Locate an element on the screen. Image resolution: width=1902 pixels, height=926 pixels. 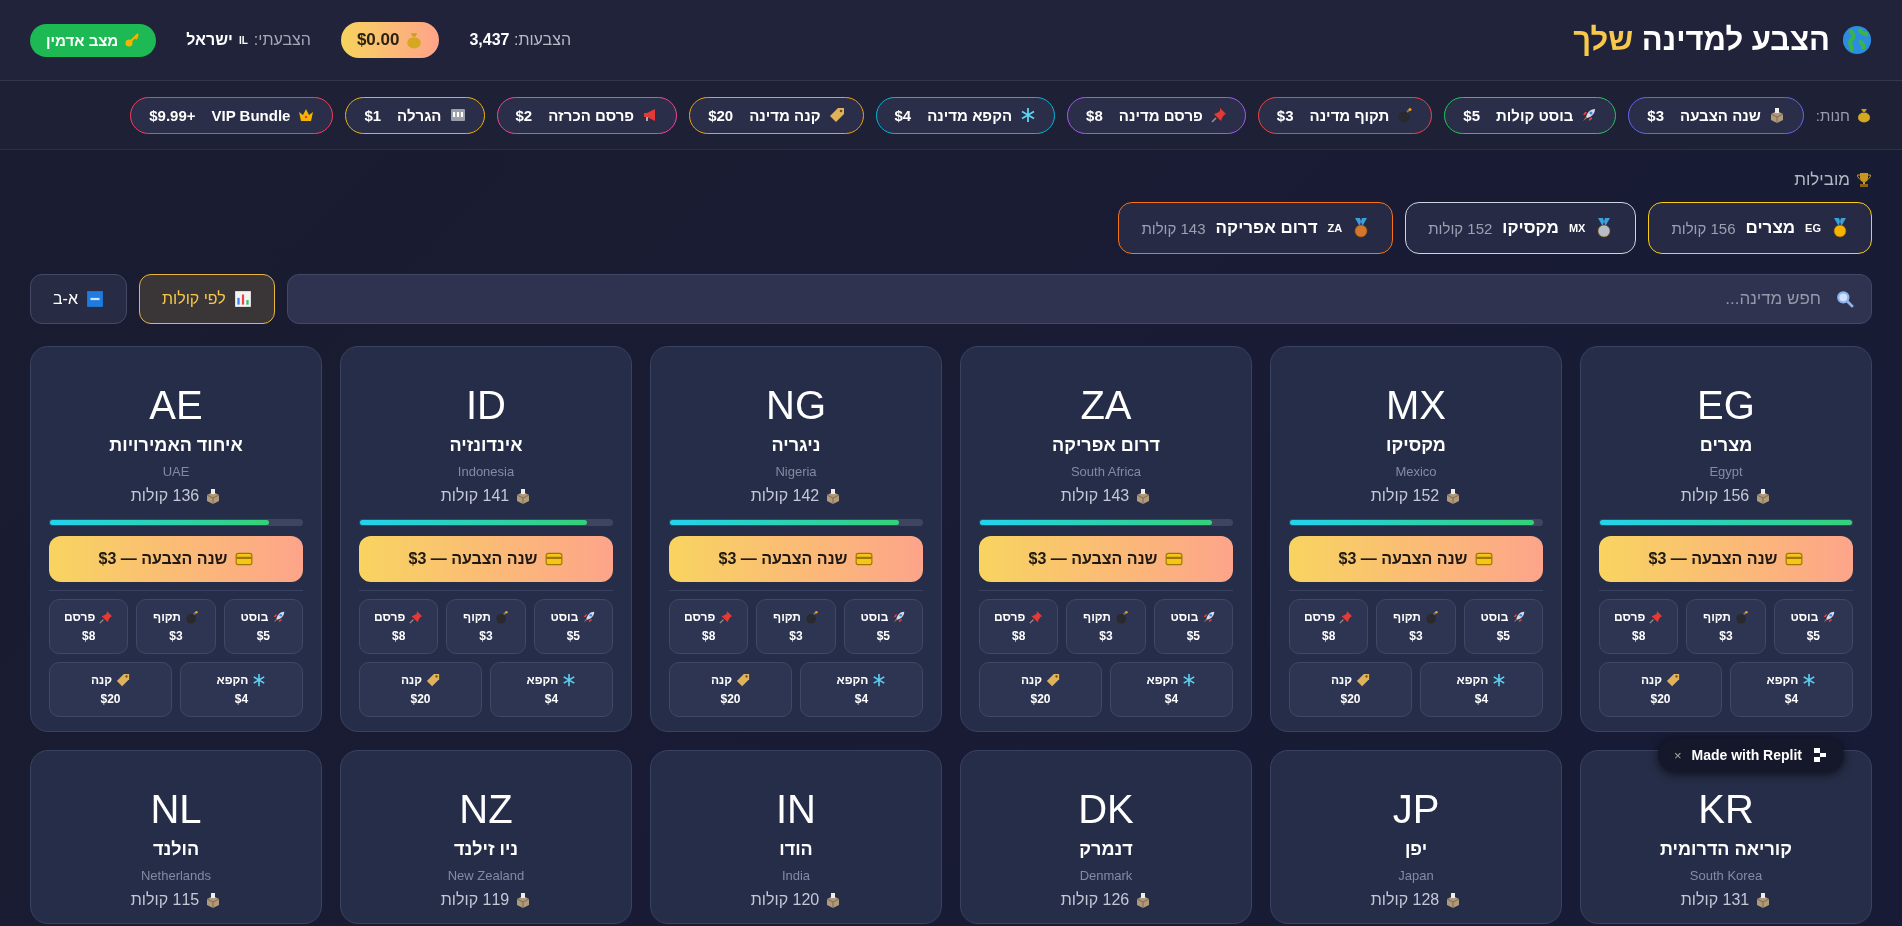
shop-item-button: $9.99+ VIP Bundle is located at coordinates (232, 115).